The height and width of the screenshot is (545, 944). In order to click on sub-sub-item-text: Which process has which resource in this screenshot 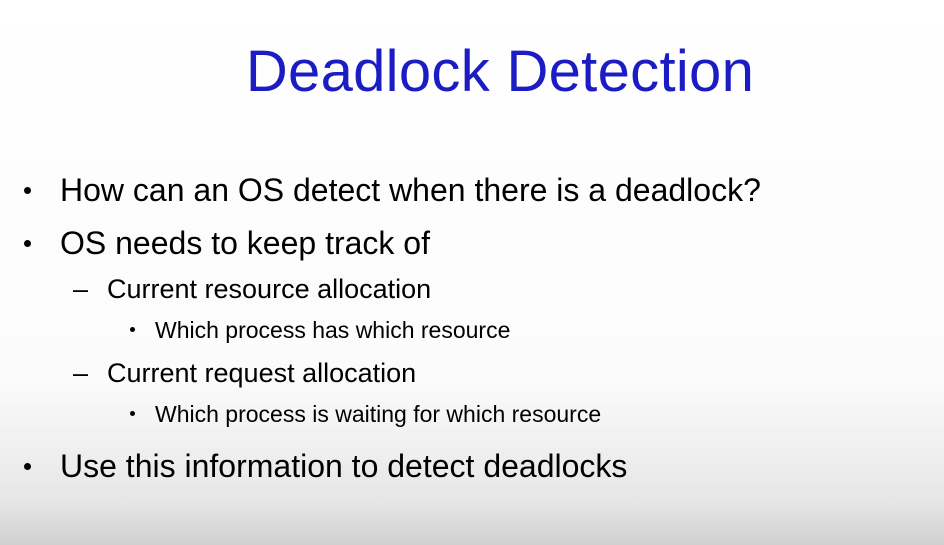, I will do `click(333, 330)`.